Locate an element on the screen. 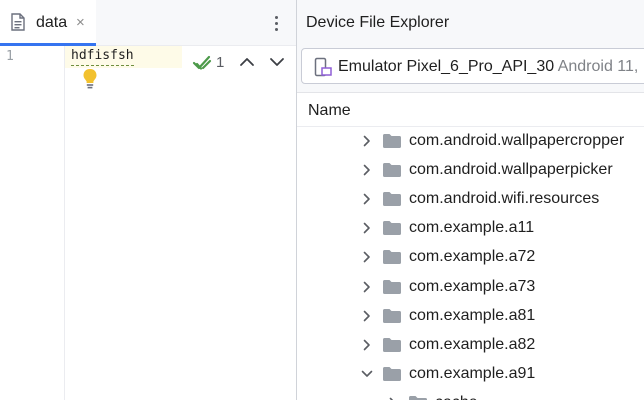 The width and height of the screenshot is (644, 400). tree-row: com.android.wifi.resources is located at coordinates (470, 199).